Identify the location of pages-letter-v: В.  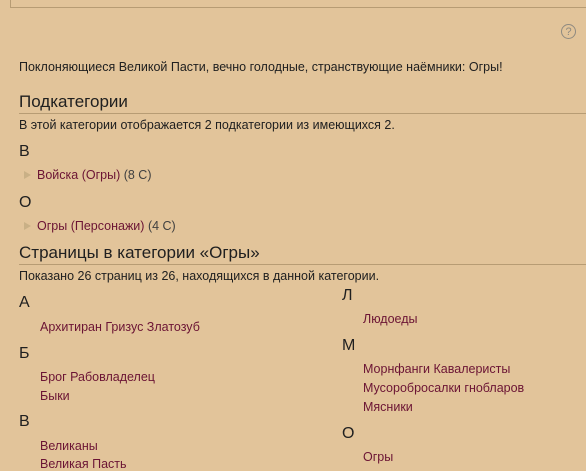
(24, 421).